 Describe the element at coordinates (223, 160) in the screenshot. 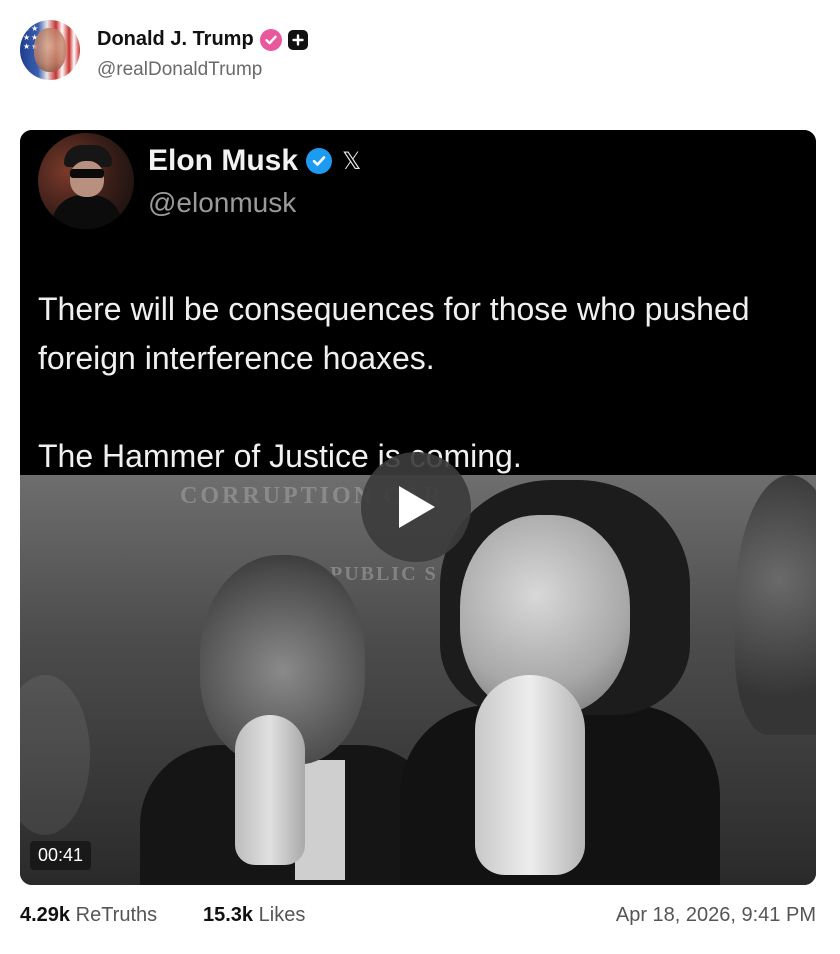

I see `embedded-display-name: Elon Musk` at that location.